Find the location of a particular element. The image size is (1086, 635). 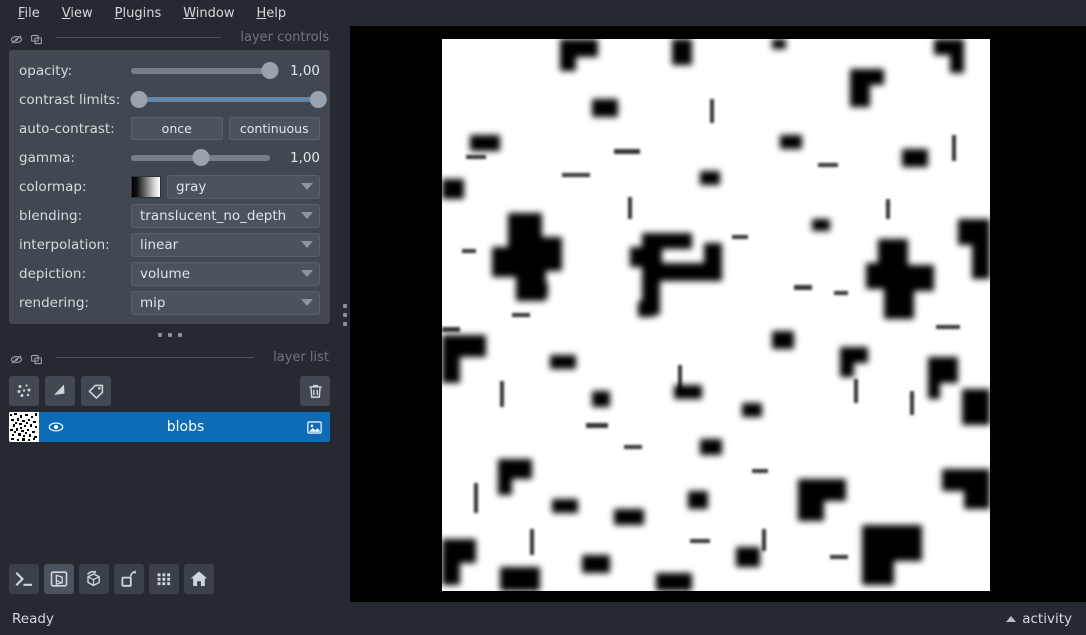

transpose-dims-button is located at coordinates (129, 579).